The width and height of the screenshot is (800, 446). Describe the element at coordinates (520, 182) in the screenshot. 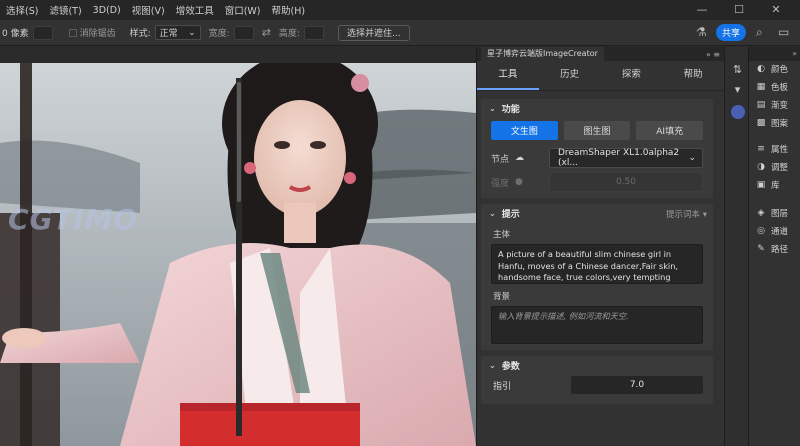

I see `strength-label-group: 强度 ●` at that location.